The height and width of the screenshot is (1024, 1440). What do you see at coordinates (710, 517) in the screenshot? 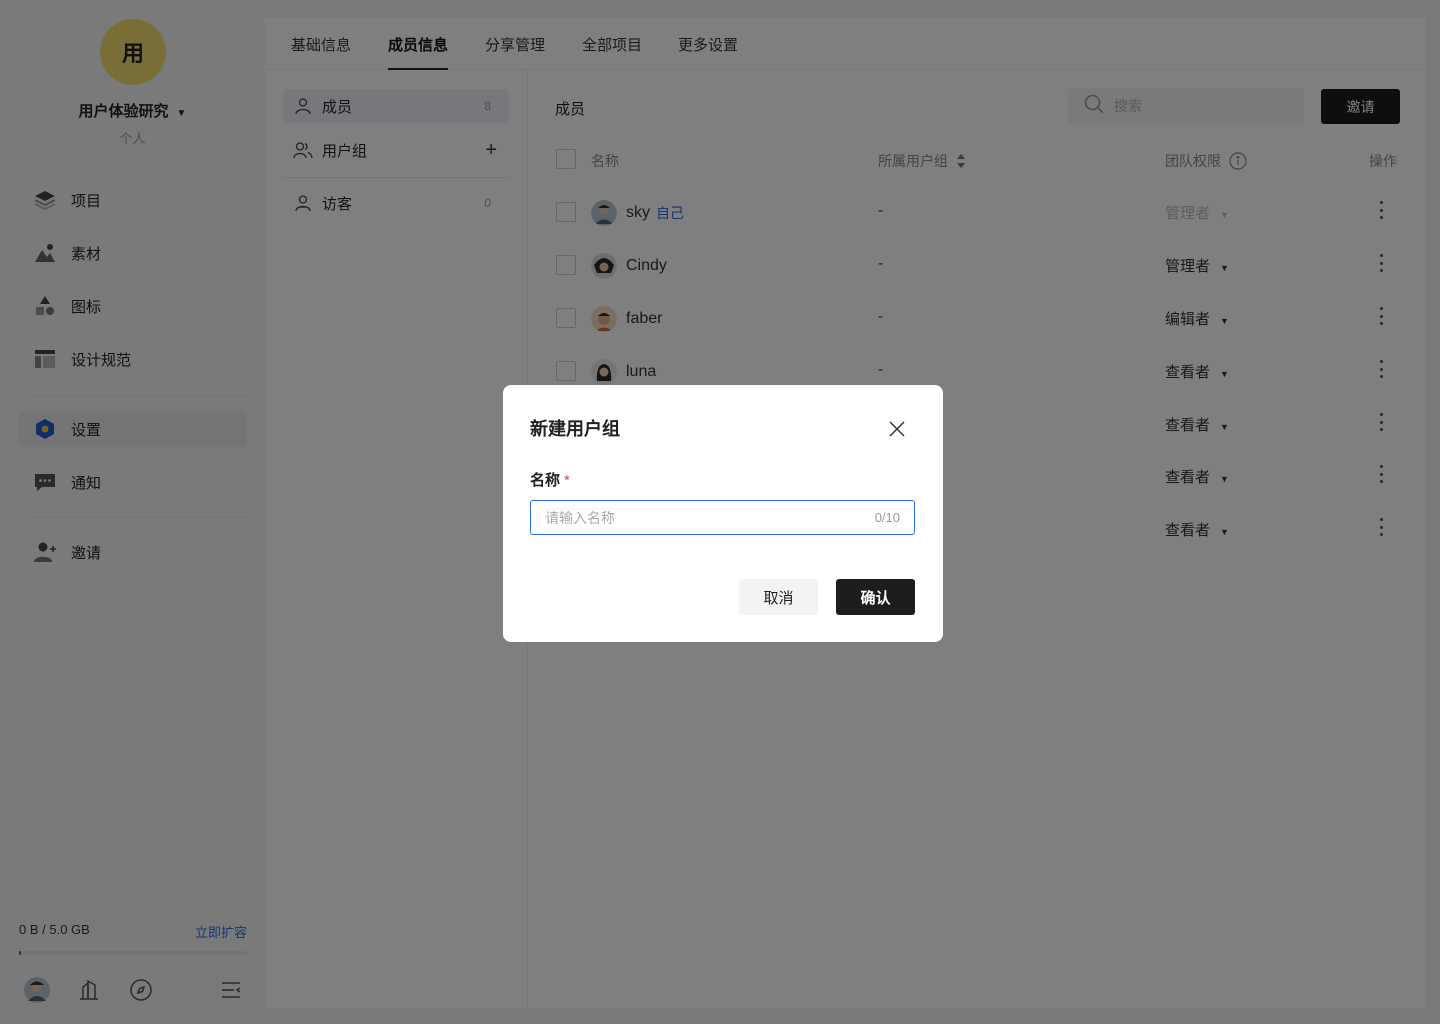
I see `group-name-input` at bounding box center [710, 517].